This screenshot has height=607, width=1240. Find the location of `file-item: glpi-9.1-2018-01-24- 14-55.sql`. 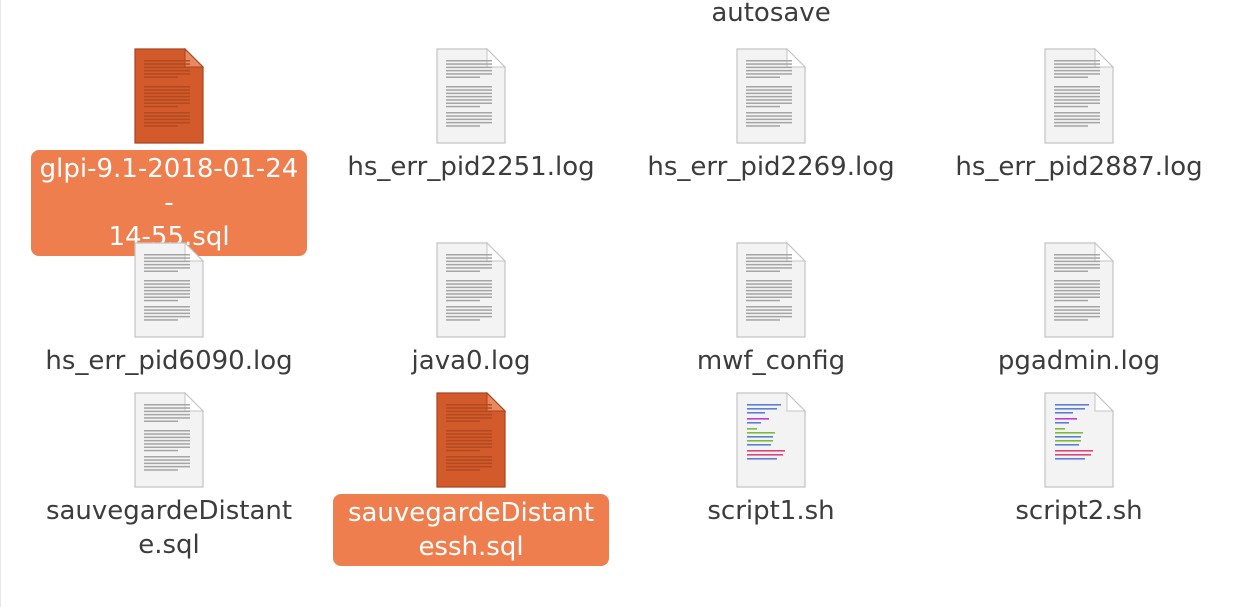

file-item: glpi-9.1-2018-01-24- 14-55.sql is located at coordinates (169, 151).